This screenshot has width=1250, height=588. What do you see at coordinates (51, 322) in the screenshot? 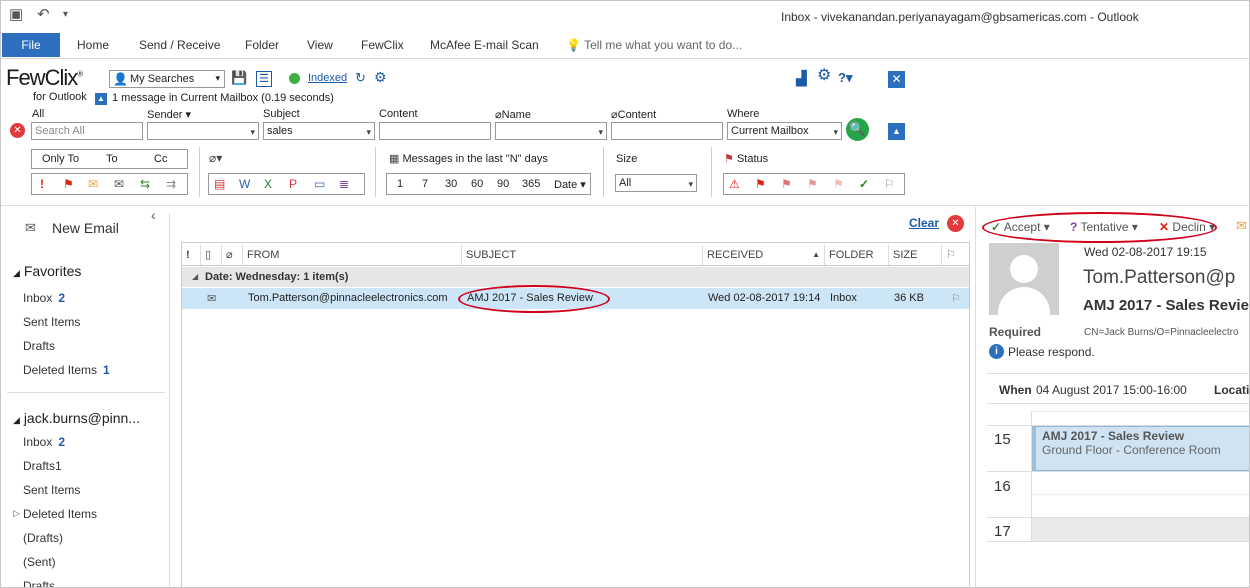
I see `fav-sent-items: Sent Items` at bounding box center [51, 322].